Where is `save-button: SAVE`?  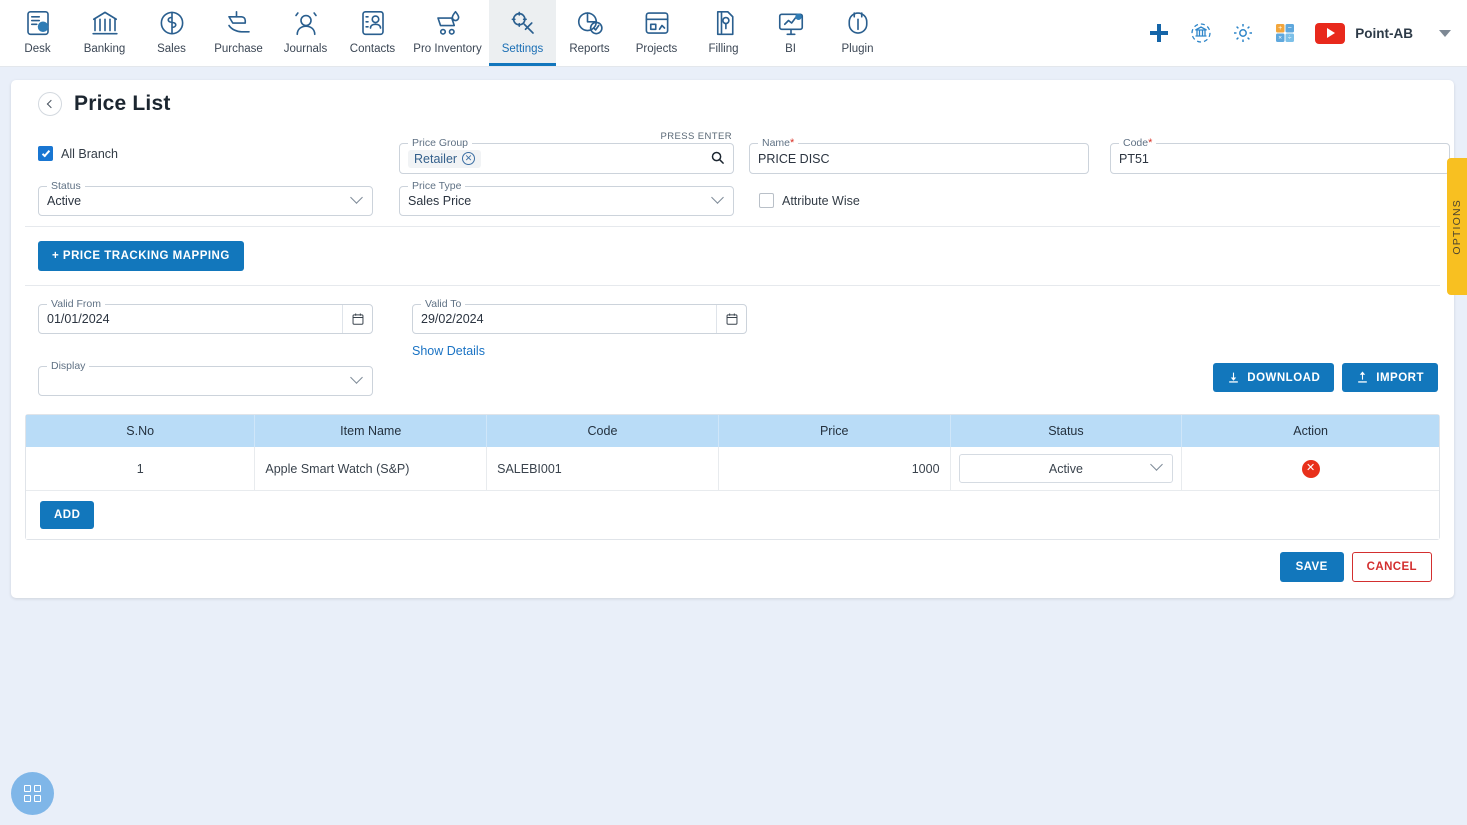
save-button: SAVE is located at coordinates (1311, 567).